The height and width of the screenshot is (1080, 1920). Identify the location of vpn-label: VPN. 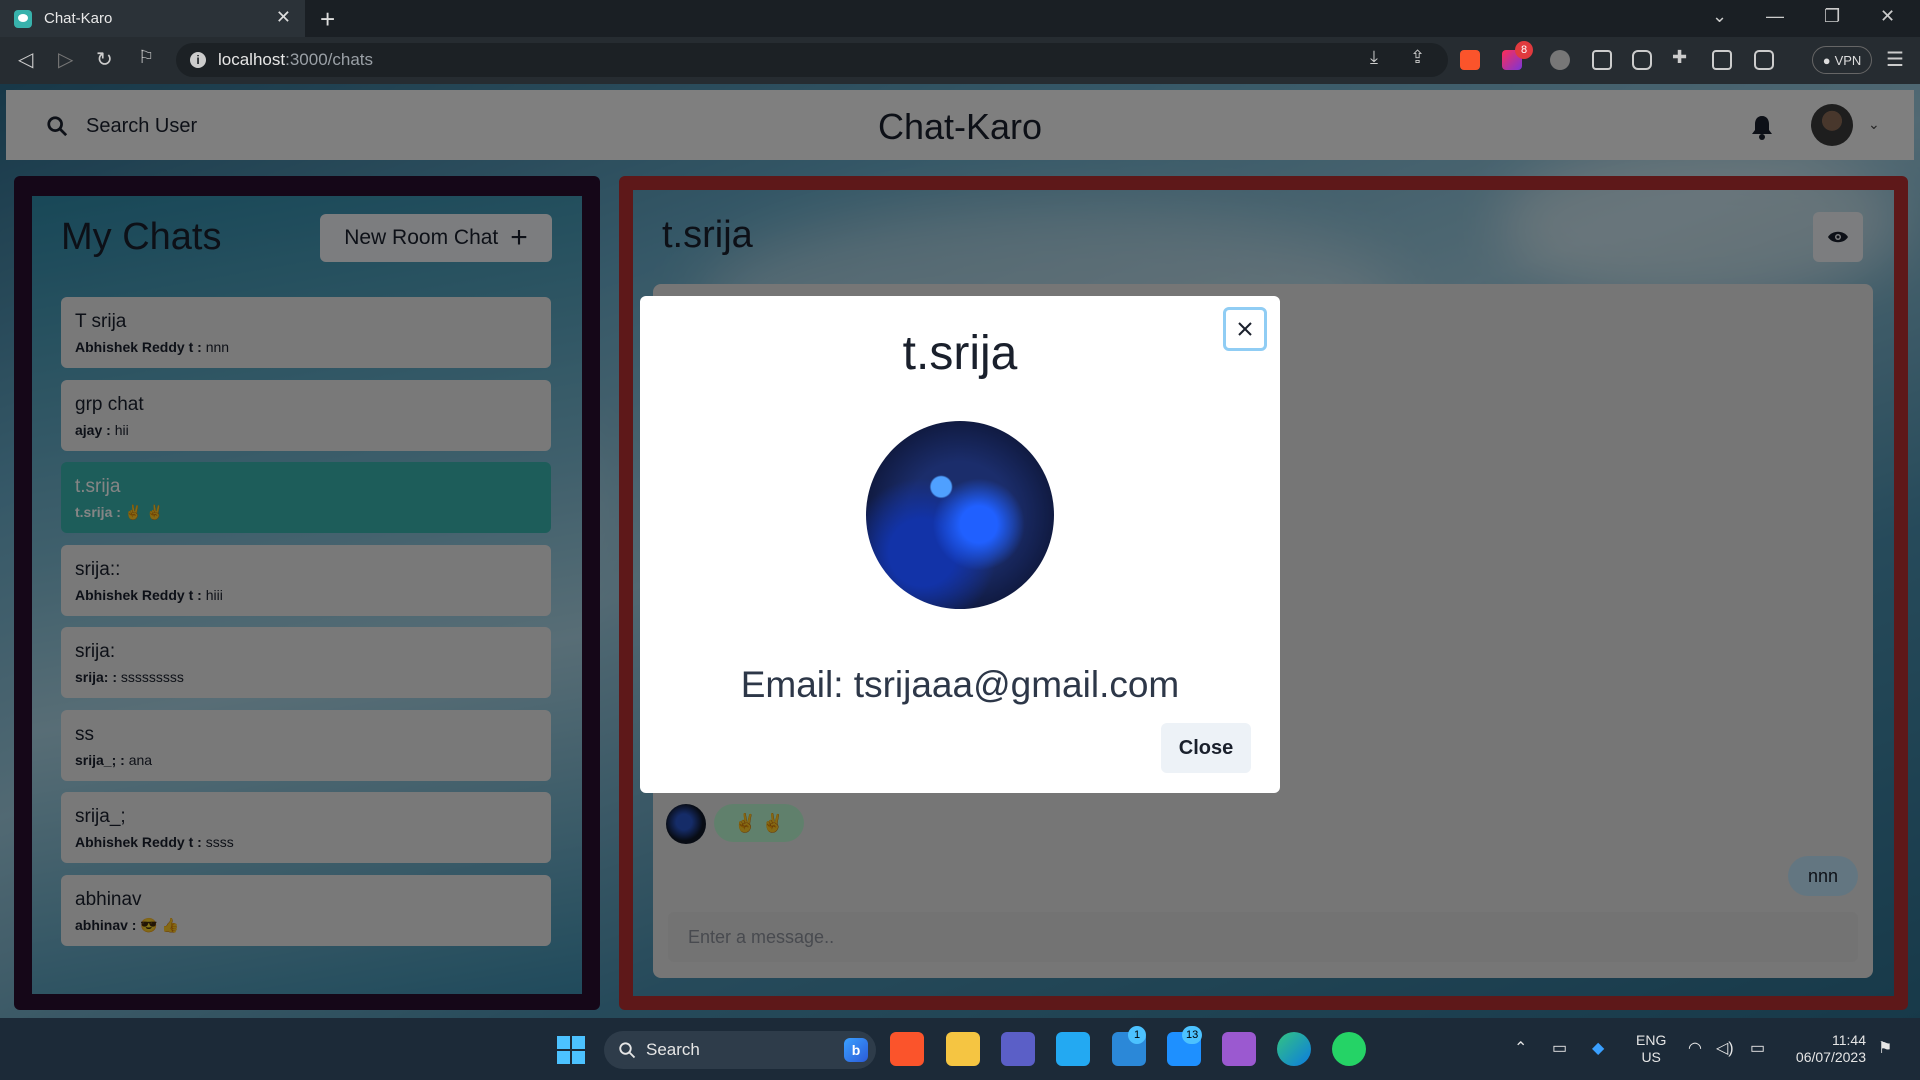
(1848, 60).